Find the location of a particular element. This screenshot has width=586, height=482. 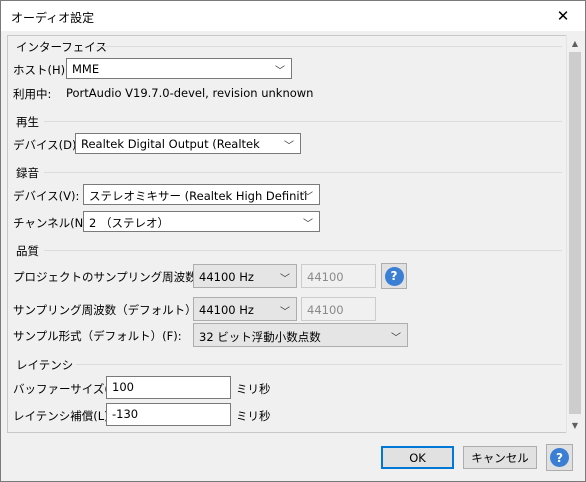

help-button: ? is located at coordinates (394, 276).